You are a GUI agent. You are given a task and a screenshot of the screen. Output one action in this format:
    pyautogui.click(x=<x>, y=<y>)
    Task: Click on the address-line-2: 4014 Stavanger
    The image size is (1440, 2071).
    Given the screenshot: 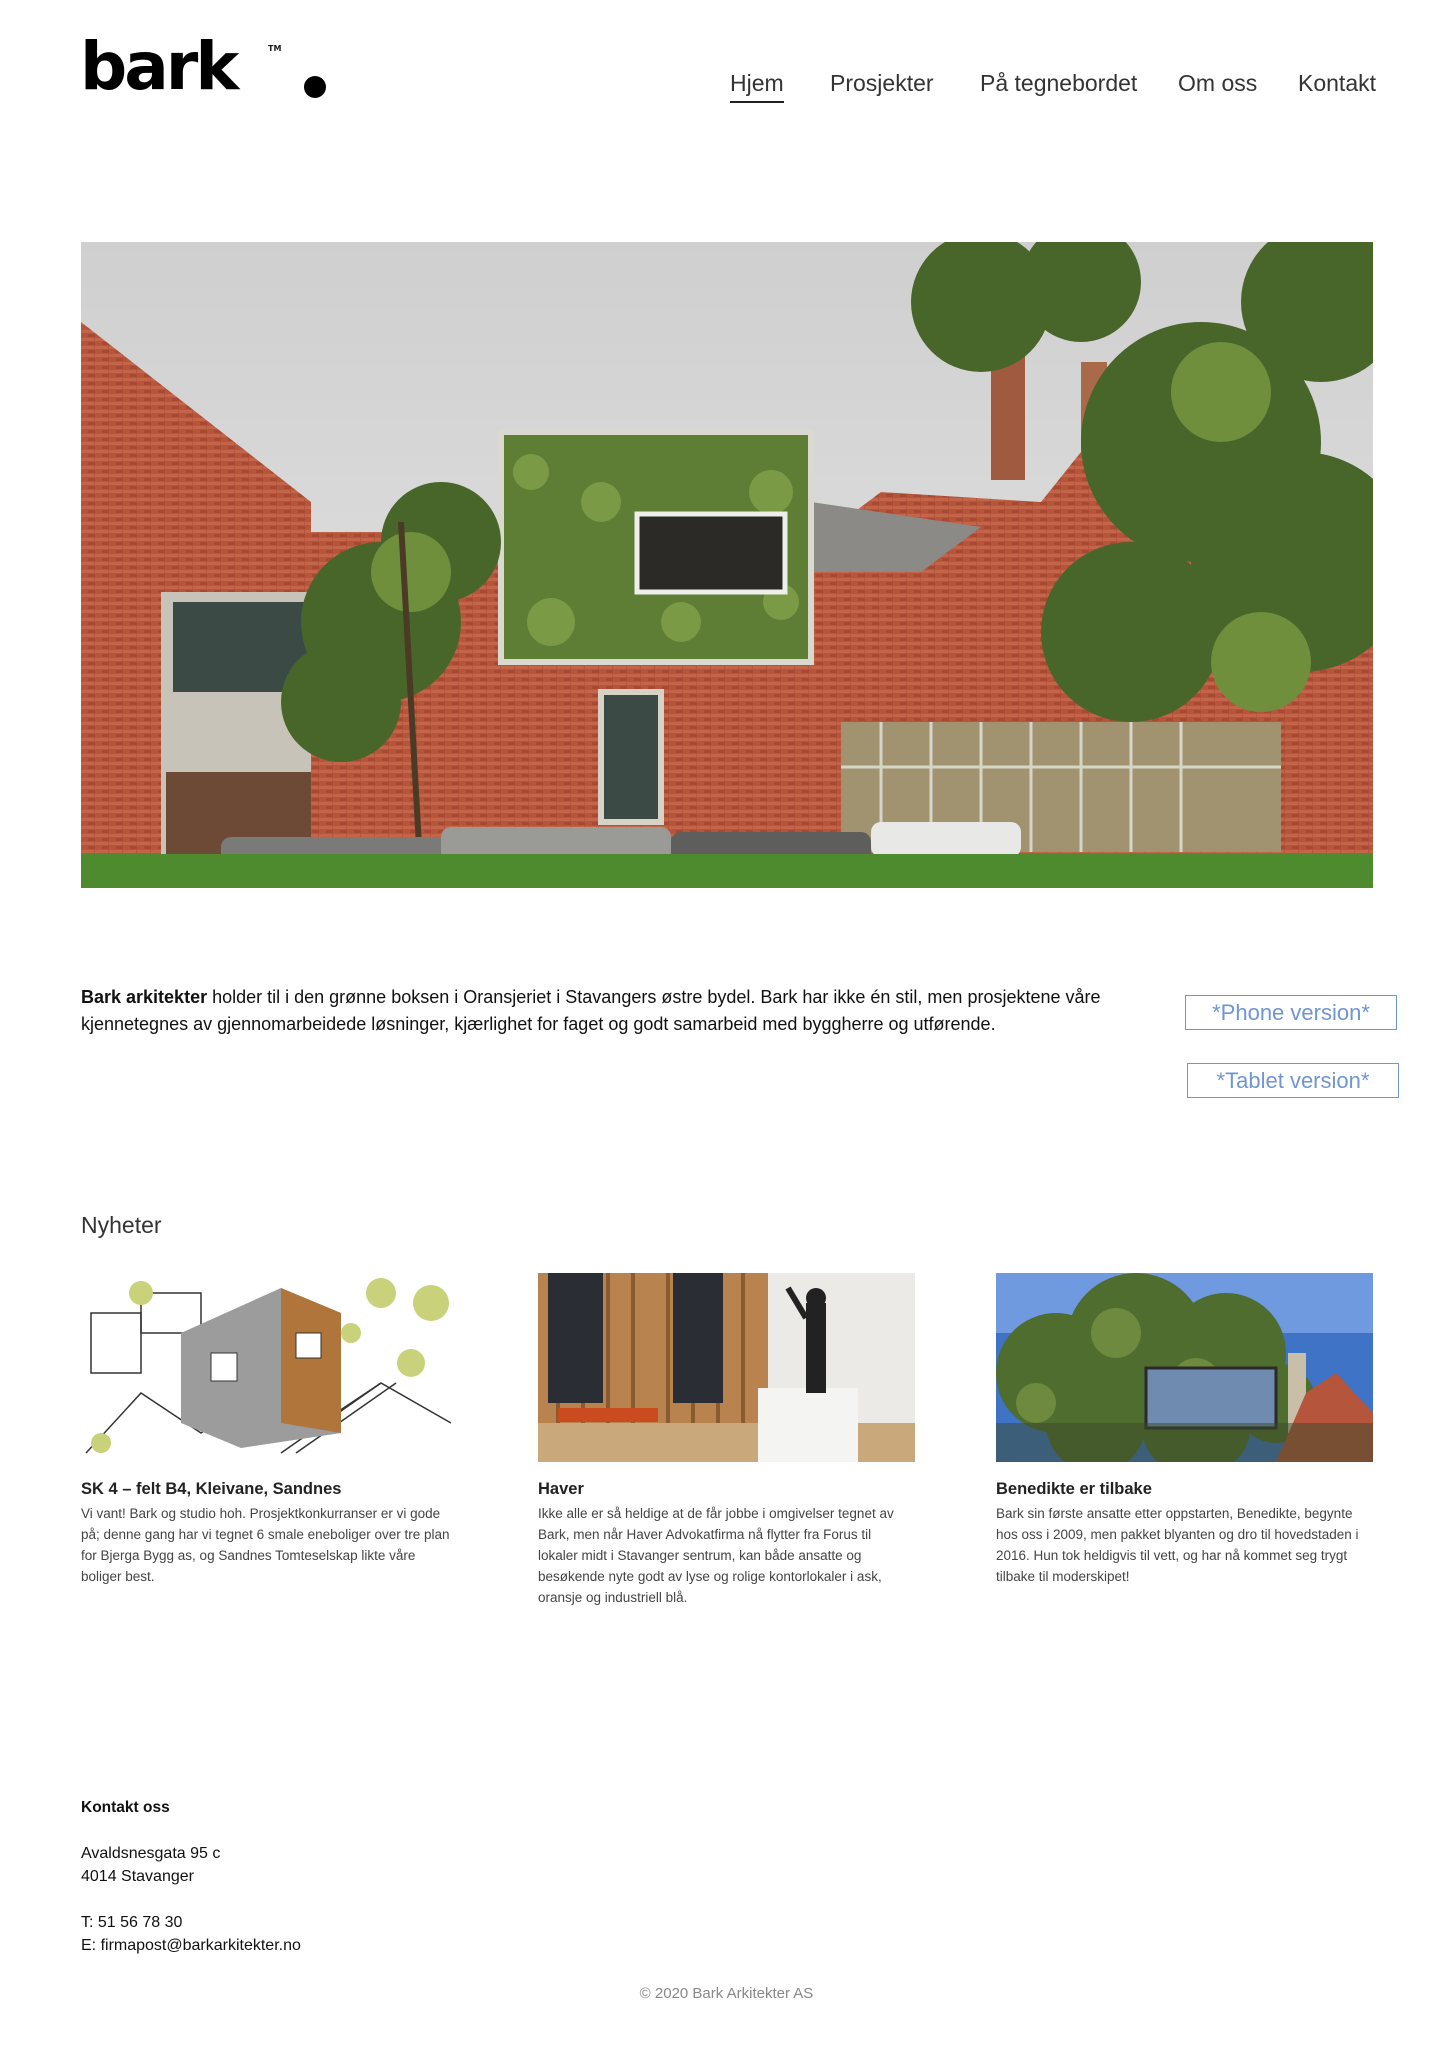 What is the action you would take?
    pyautogui.click(x=137, y=1876)
    